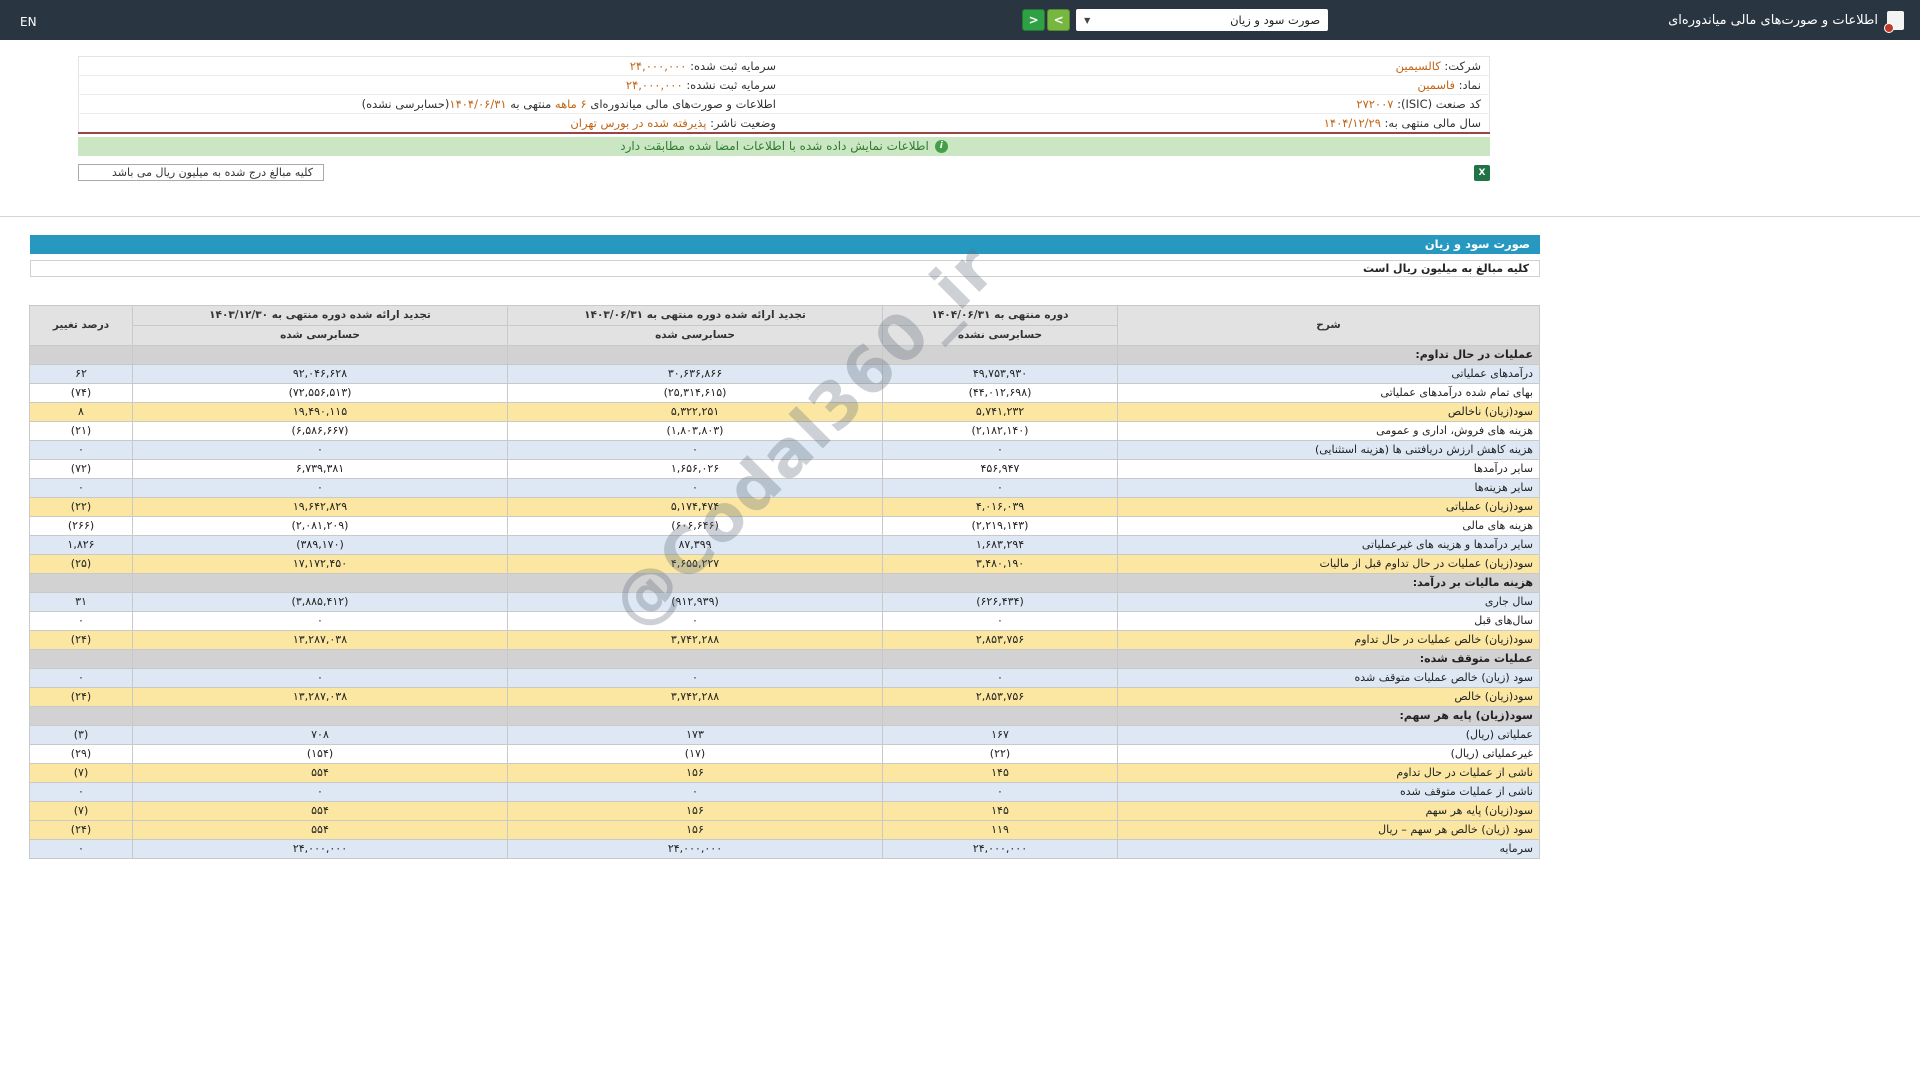  What do you see at coordinates (638, 122) in the screenshot?
I see `publisher-status-value: پذیرفته شده در بورس تهران` at bounding box center [638, 122].